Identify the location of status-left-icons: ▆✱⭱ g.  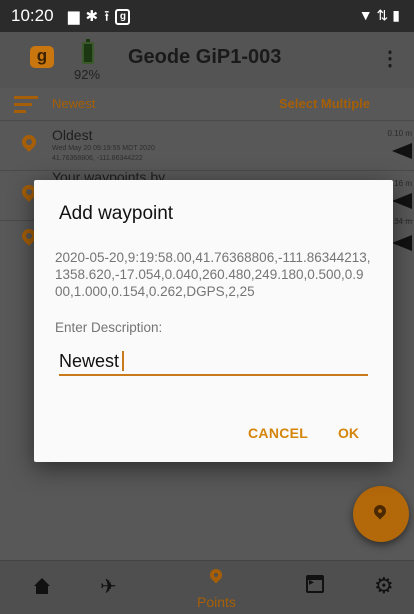
(99, 18).